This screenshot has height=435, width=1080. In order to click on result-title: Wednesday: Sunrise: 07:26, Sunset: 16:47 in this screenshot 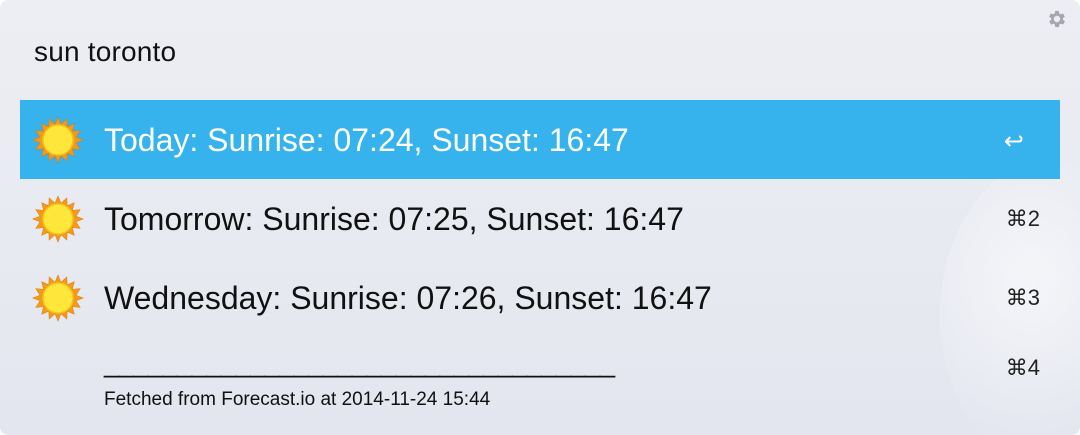, I will do `click(408, 298)`.